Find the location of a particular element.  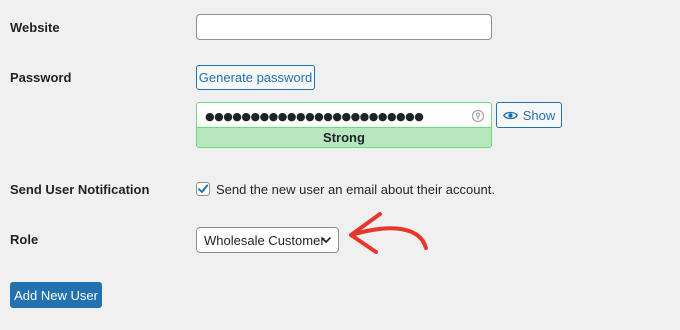

password-masked-value: ●●●●●●●●●●●●●●●●●●●●●●●● is located at coordinates (314, 116).